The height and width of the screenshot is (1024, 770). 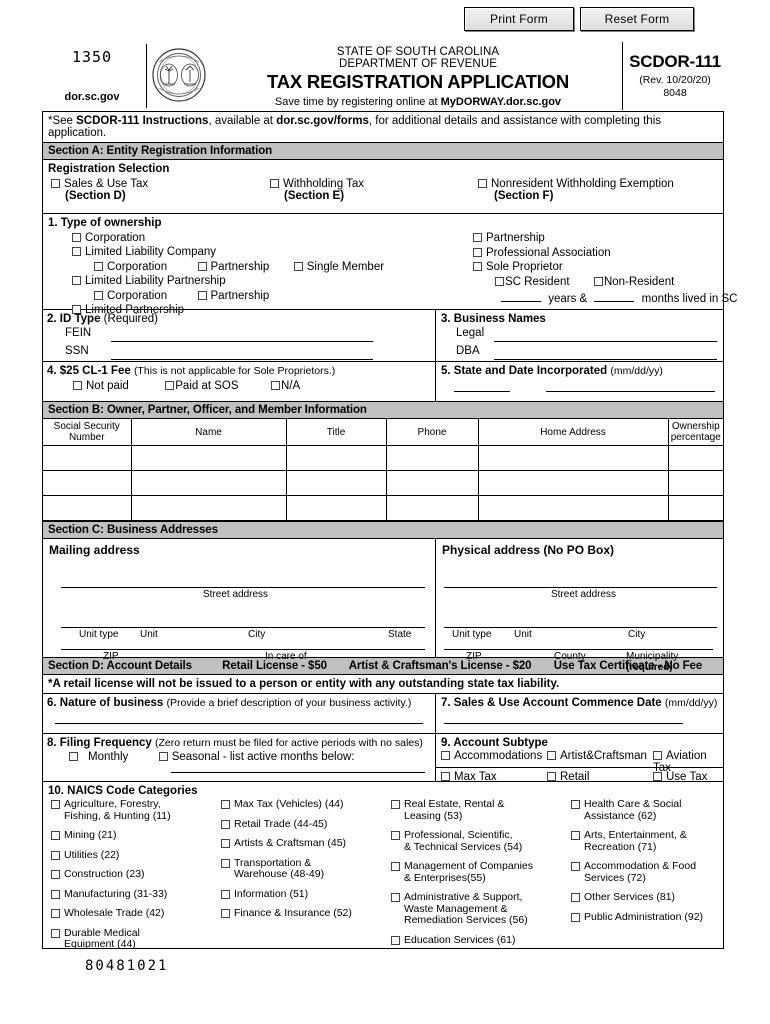 I want to click on reg-option-withholding-tax: Withholding Tax (Section E), so click(x=317, y=190).